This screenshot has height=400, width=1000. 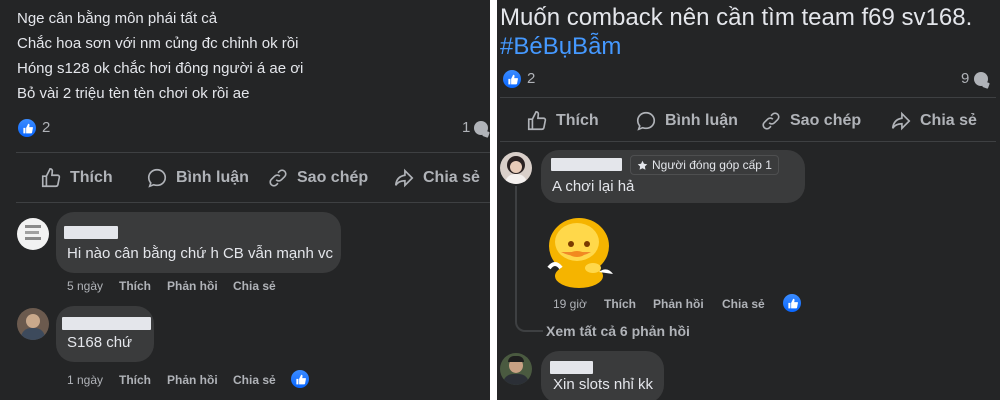 I want to click on post-text-line: Nge cân bằng môn phái tất cả, so click(x=117, y=18).